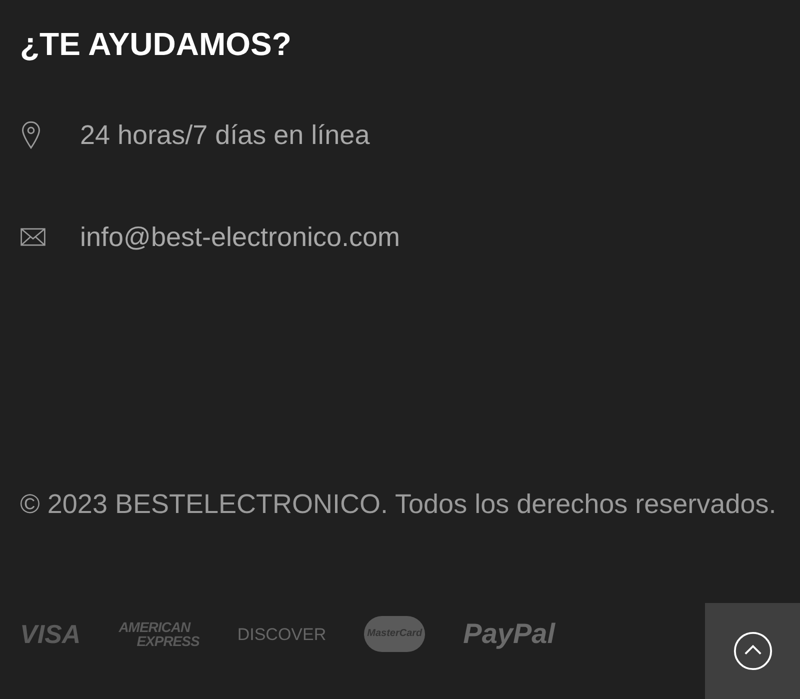 The height and width of the screenshot is (699, 800). I want to click on chevron-up-circle-icon, so click(752, 651).